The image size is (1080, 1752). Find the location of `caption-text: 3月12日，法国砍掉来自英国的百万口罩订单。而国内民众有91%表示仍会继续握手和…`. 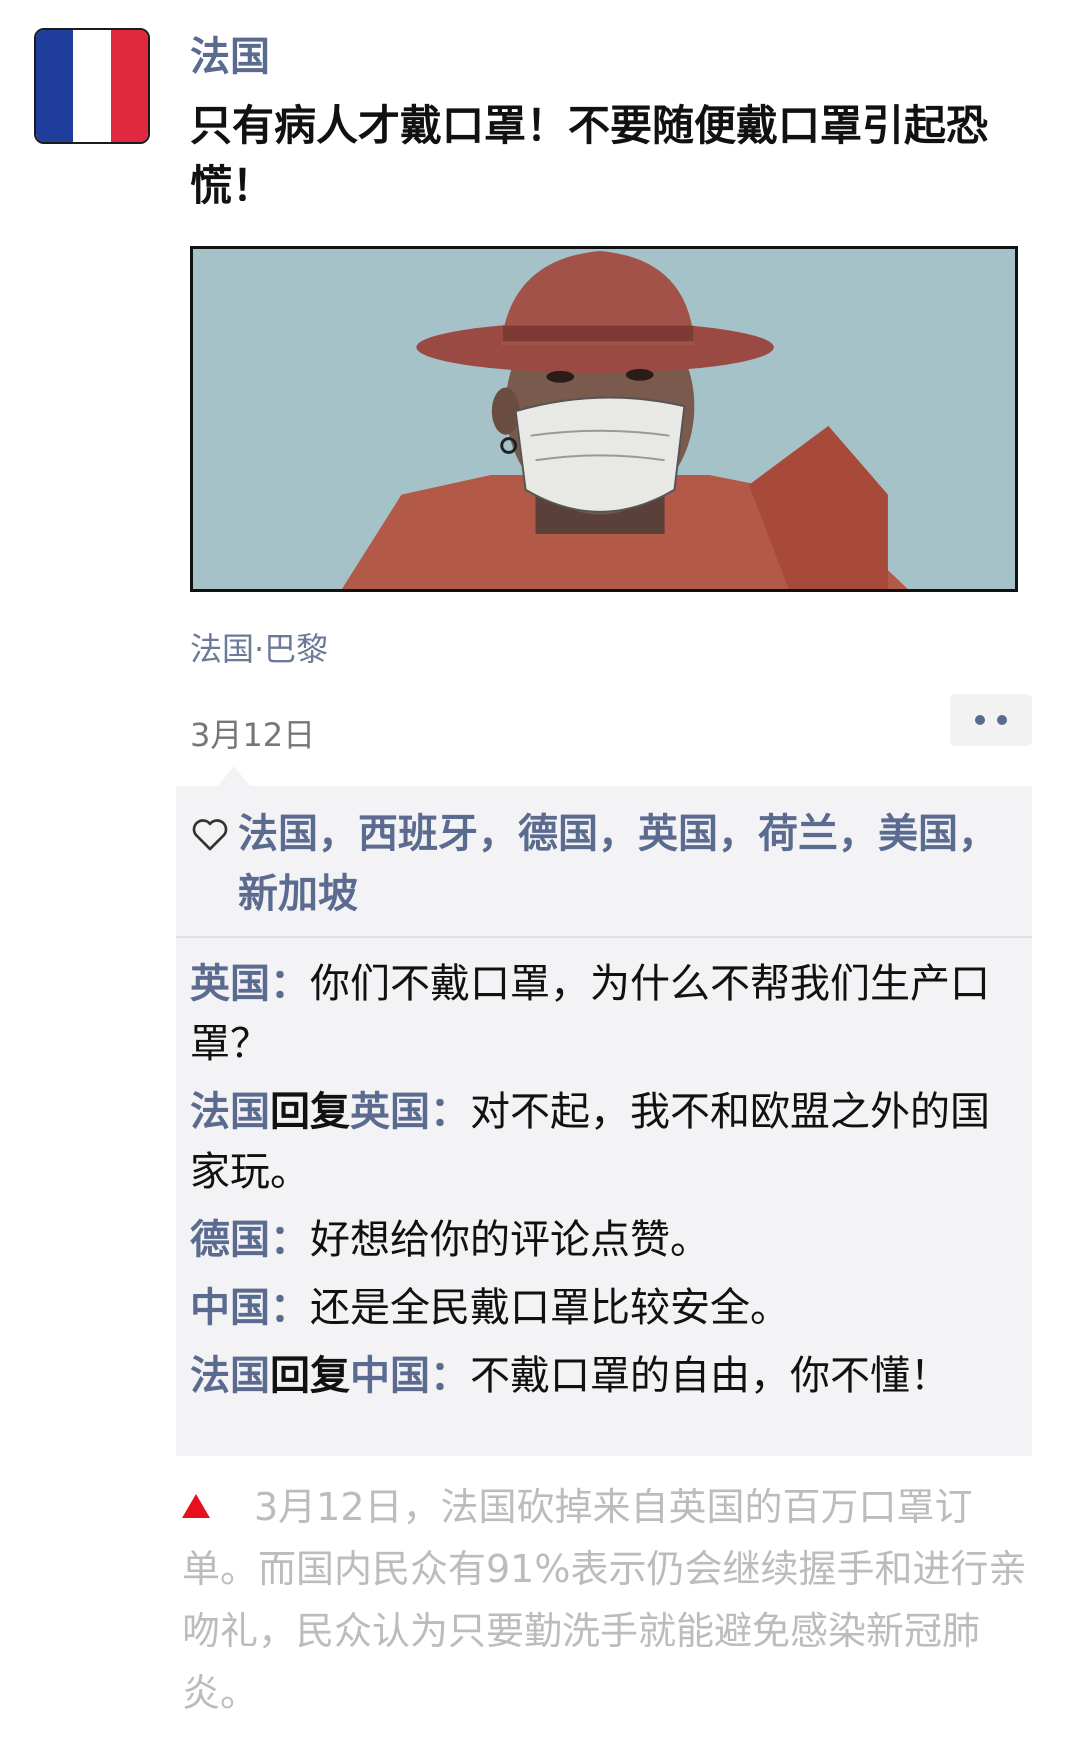

caption-text: 3月12日，法国砍掉来自英国的百万口罩订单。而国内民众有91%表示仍会继续握手和… is located at coordinates (604, 1600).